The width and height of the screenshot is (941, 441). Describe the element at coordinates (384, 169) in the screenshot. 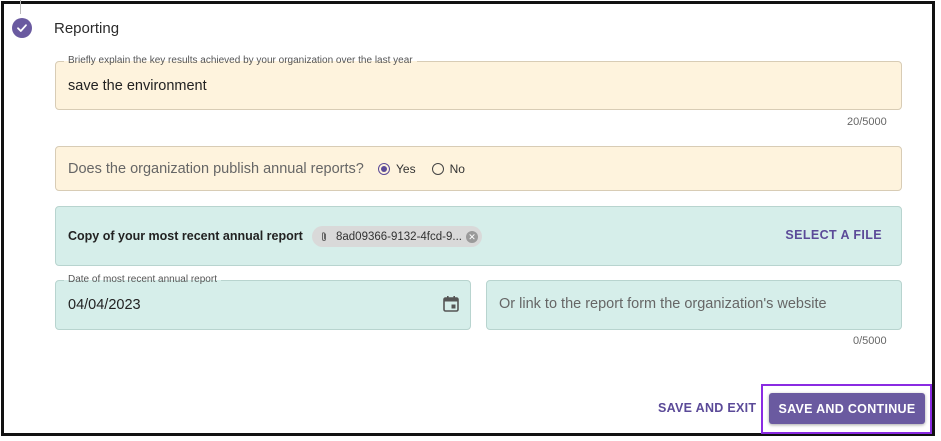

I see `radio-yes` at that location.